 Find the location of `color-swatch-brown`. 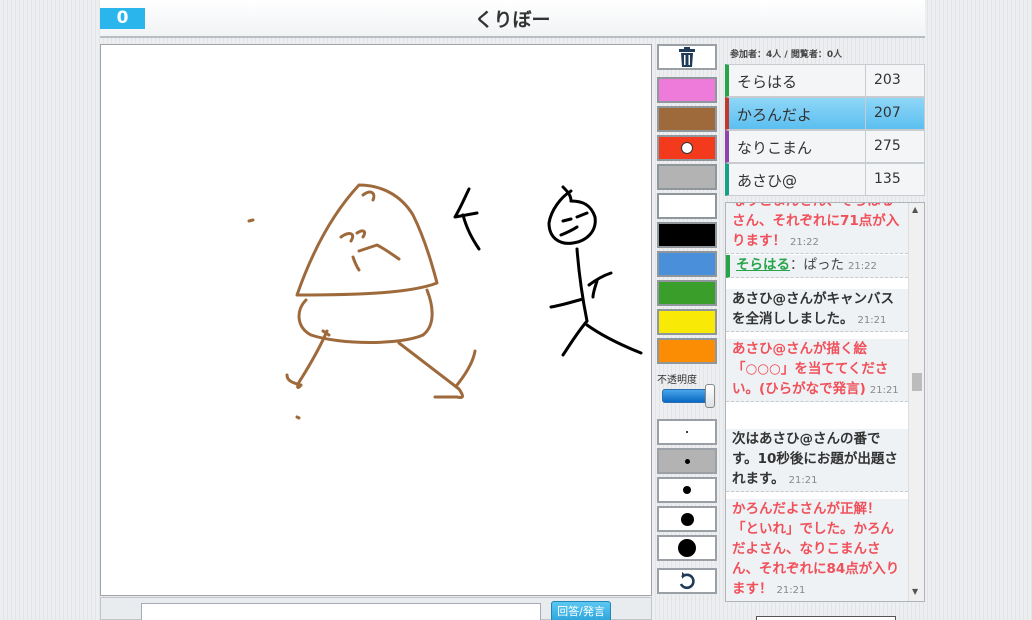

color-swatch-brown is located at coordinates (687, 119).